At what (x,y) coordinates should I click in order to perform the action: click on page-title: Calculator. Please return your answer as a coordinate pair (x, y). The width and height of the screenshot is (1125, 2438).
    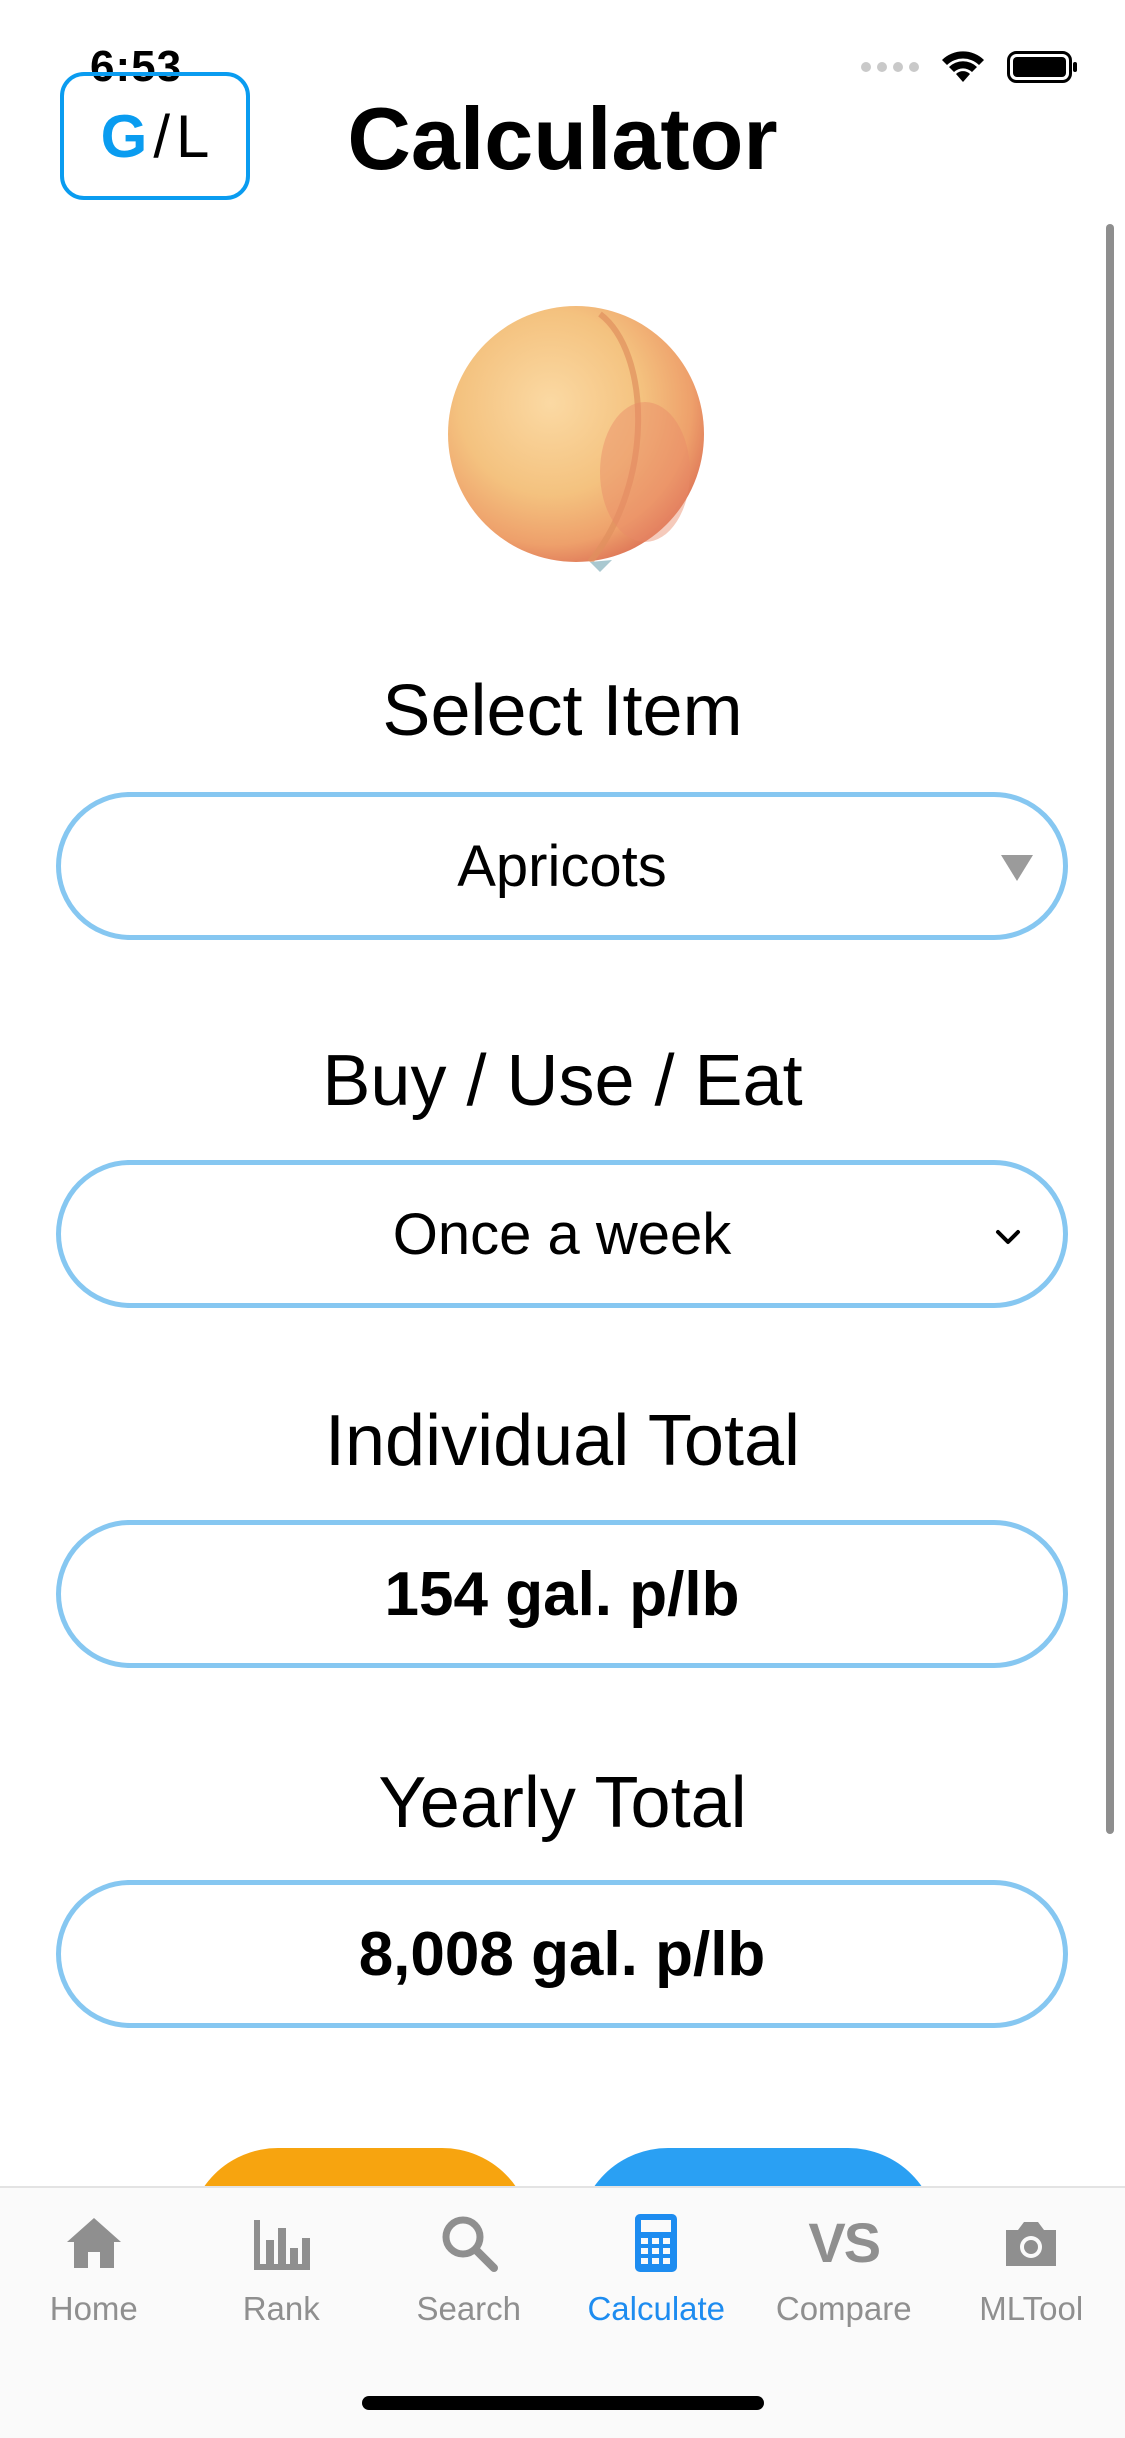
    Looking at the image, I should click on (562, 139).